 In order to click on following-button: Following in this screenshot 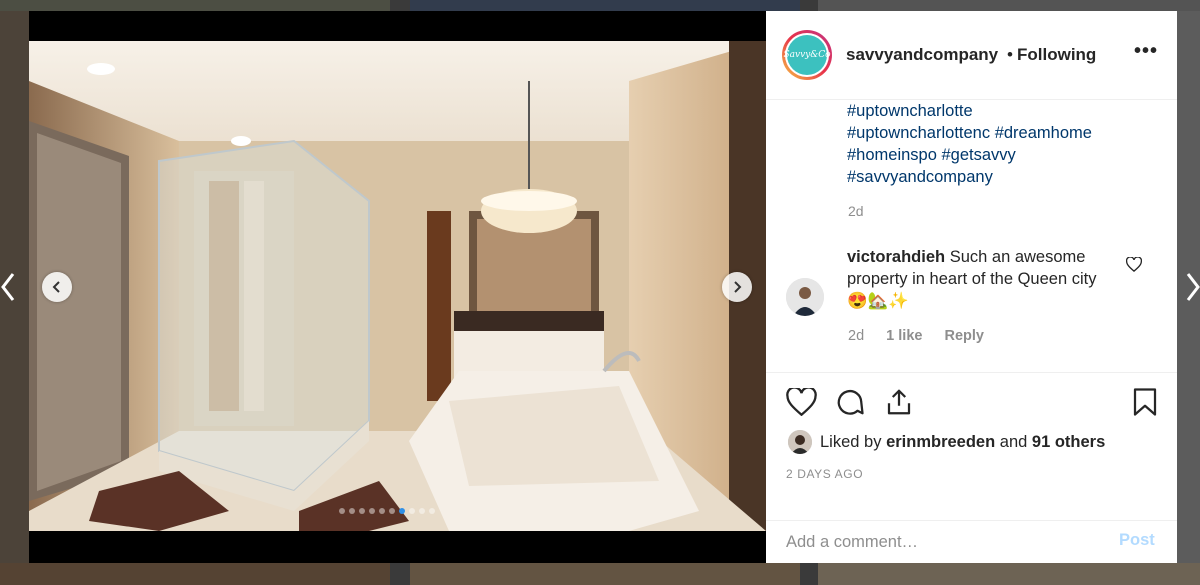, I will do `click(1056, 55)`.